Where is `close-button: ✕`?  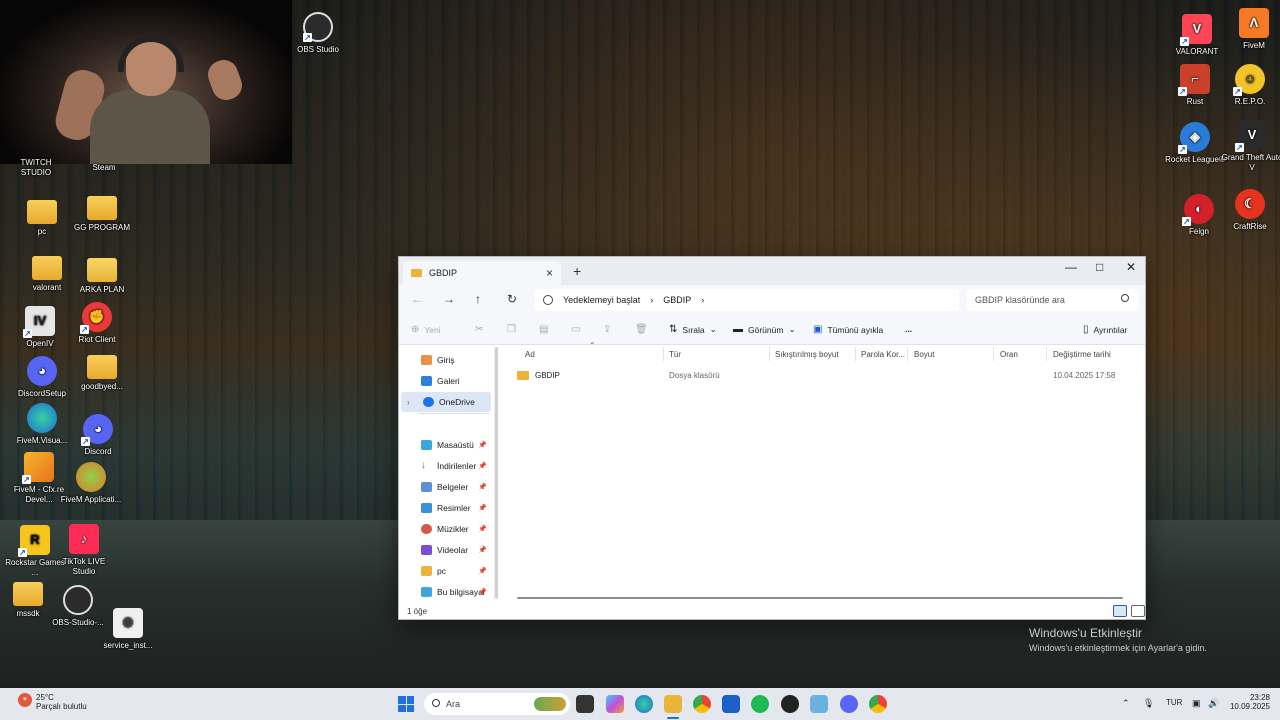
close-button: ✕ is located at coordinates (1131, 267).